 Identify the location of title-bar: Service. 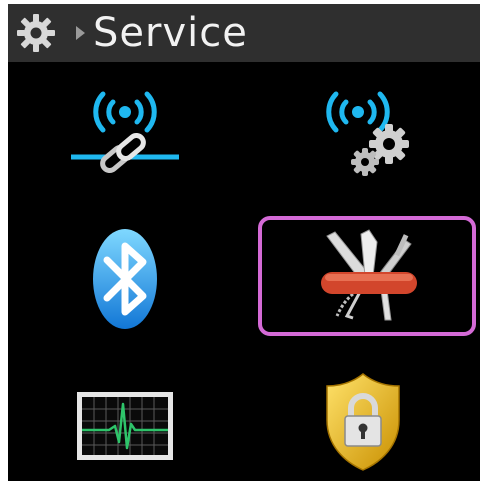
(244, 33).